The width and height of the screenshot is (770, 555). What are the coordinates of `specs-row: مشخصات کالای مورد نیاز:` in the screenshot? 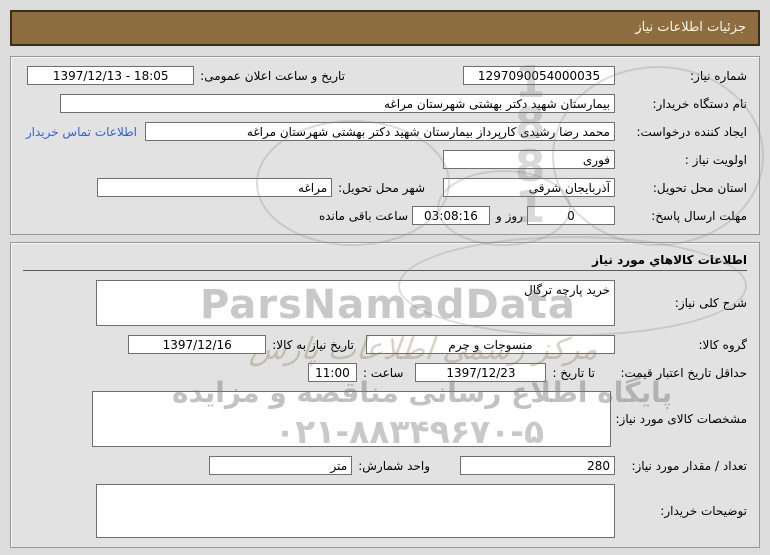 It's located at (385, 419).